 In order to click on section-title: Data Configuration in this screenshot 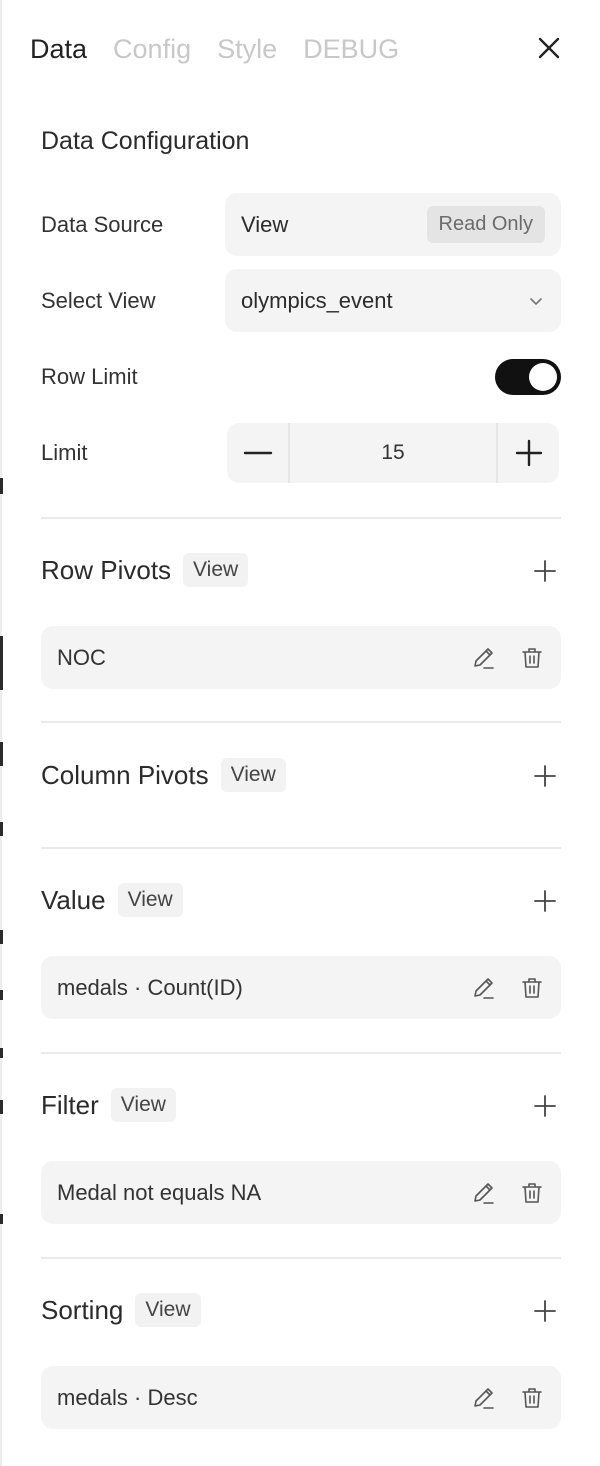, I will do `click(145, 141)`.